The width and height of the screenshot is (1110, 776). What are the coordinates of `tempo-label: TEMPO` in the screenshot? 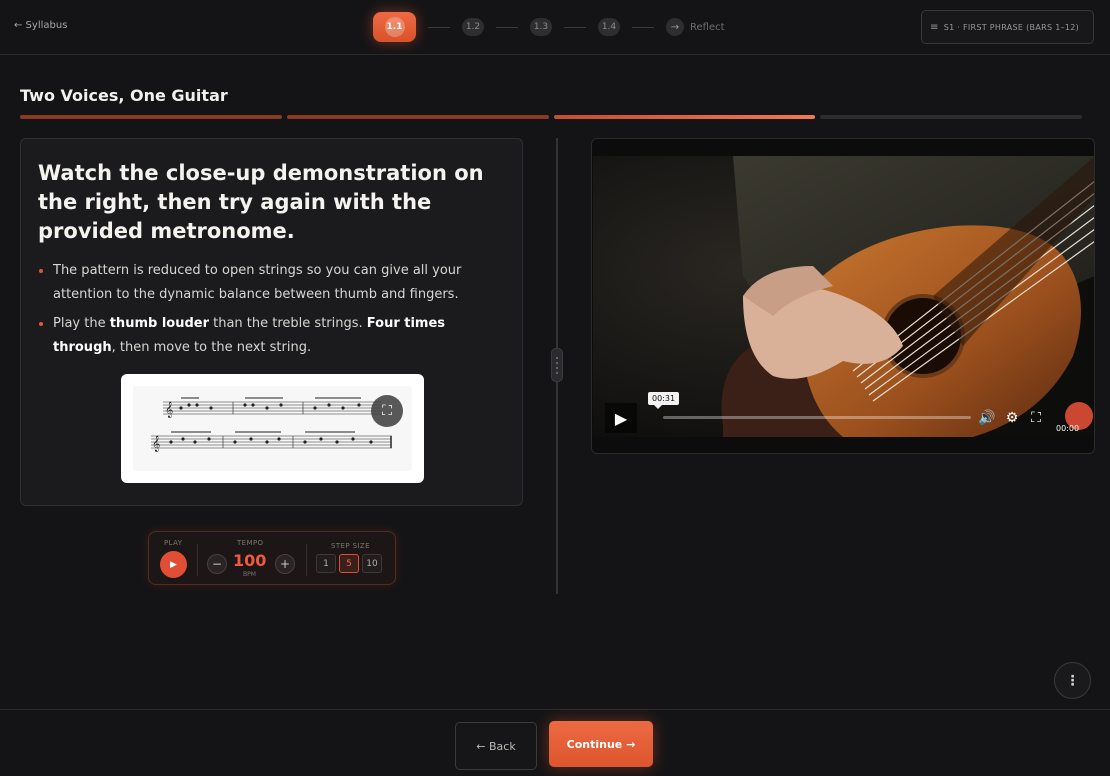 It's located at (250, 543).